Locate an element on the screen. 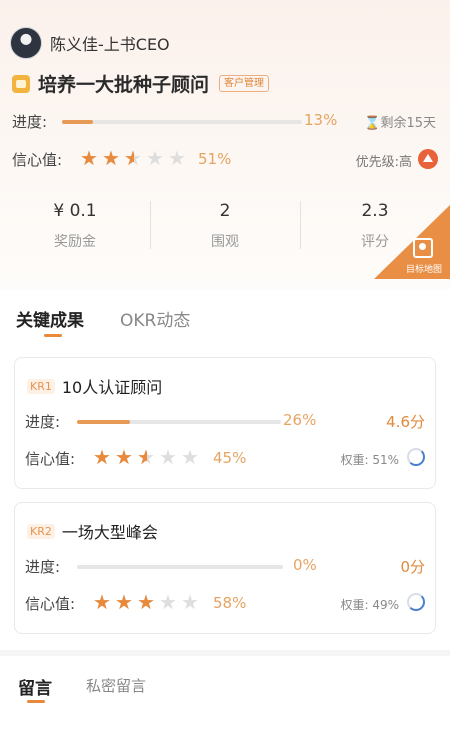 This screenshot has height=750, width=450. kr-weight: 权重: 49% is located at coordinates (369, 605).